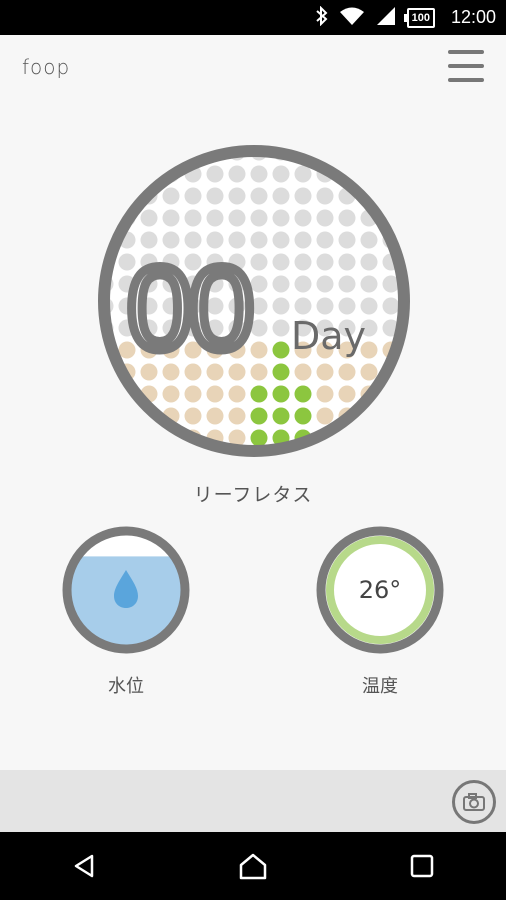 The width and height of the screenshot is (506, 900). What do you see at coordinates (126, 590) in the screenshot?
I see `water-level-gauge` at bounding box center [126, 590].